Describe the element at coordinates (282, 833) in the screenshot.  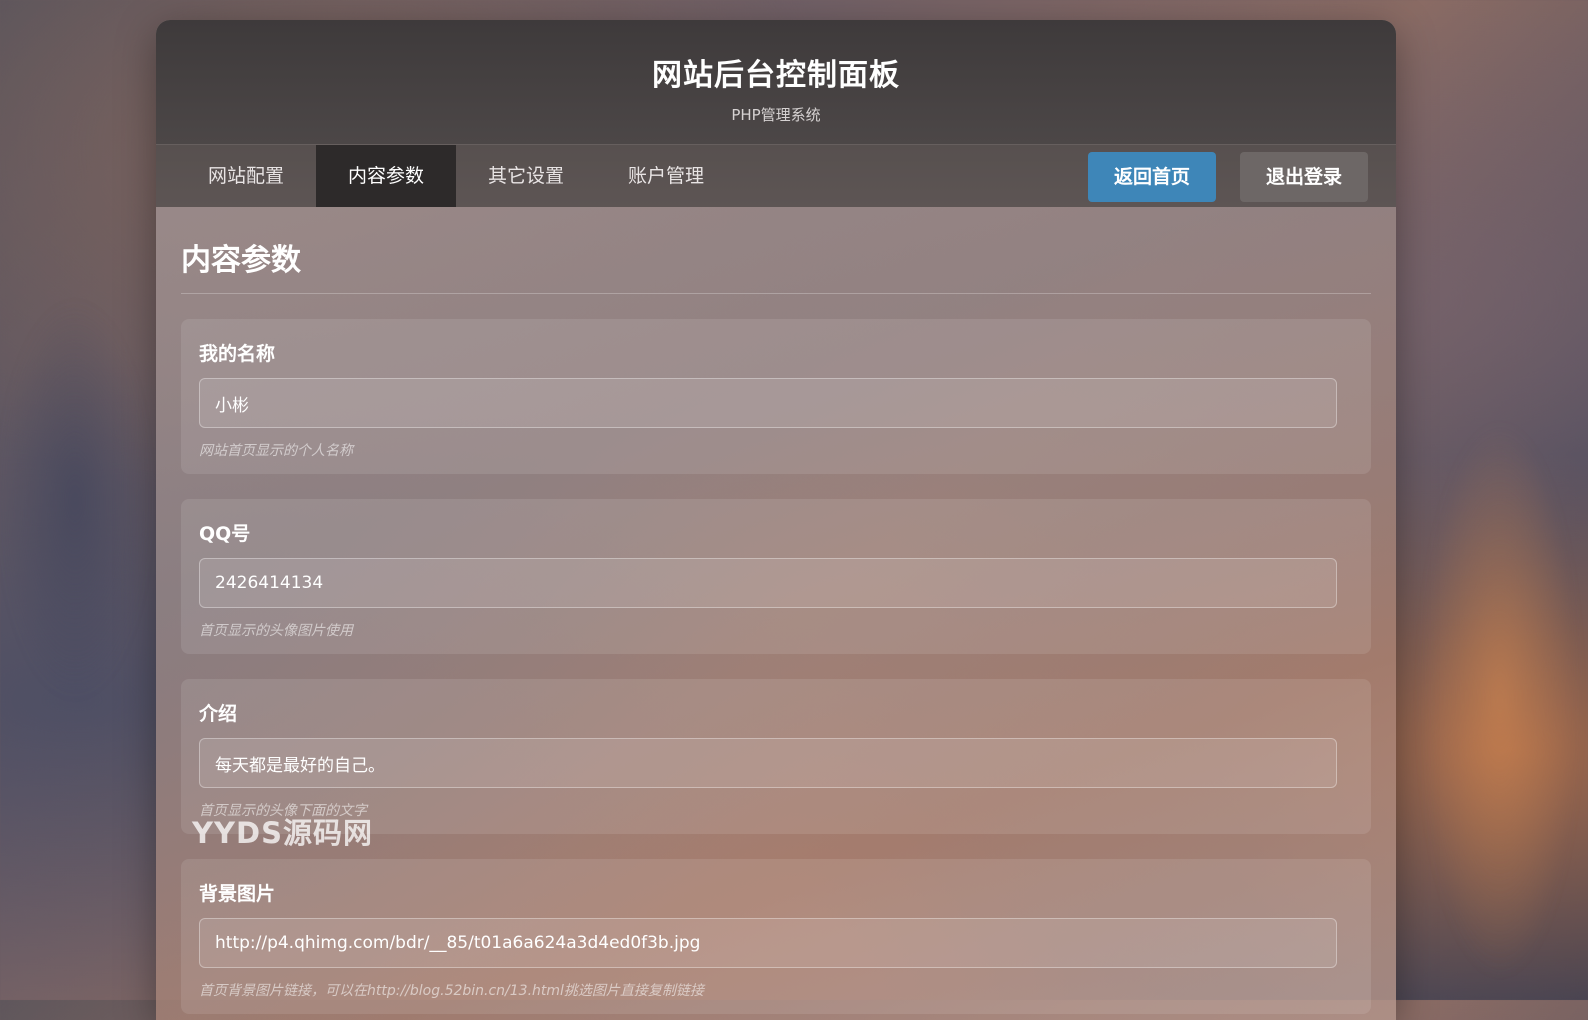
I see `watermark-text: YYDS源码网` at that location.